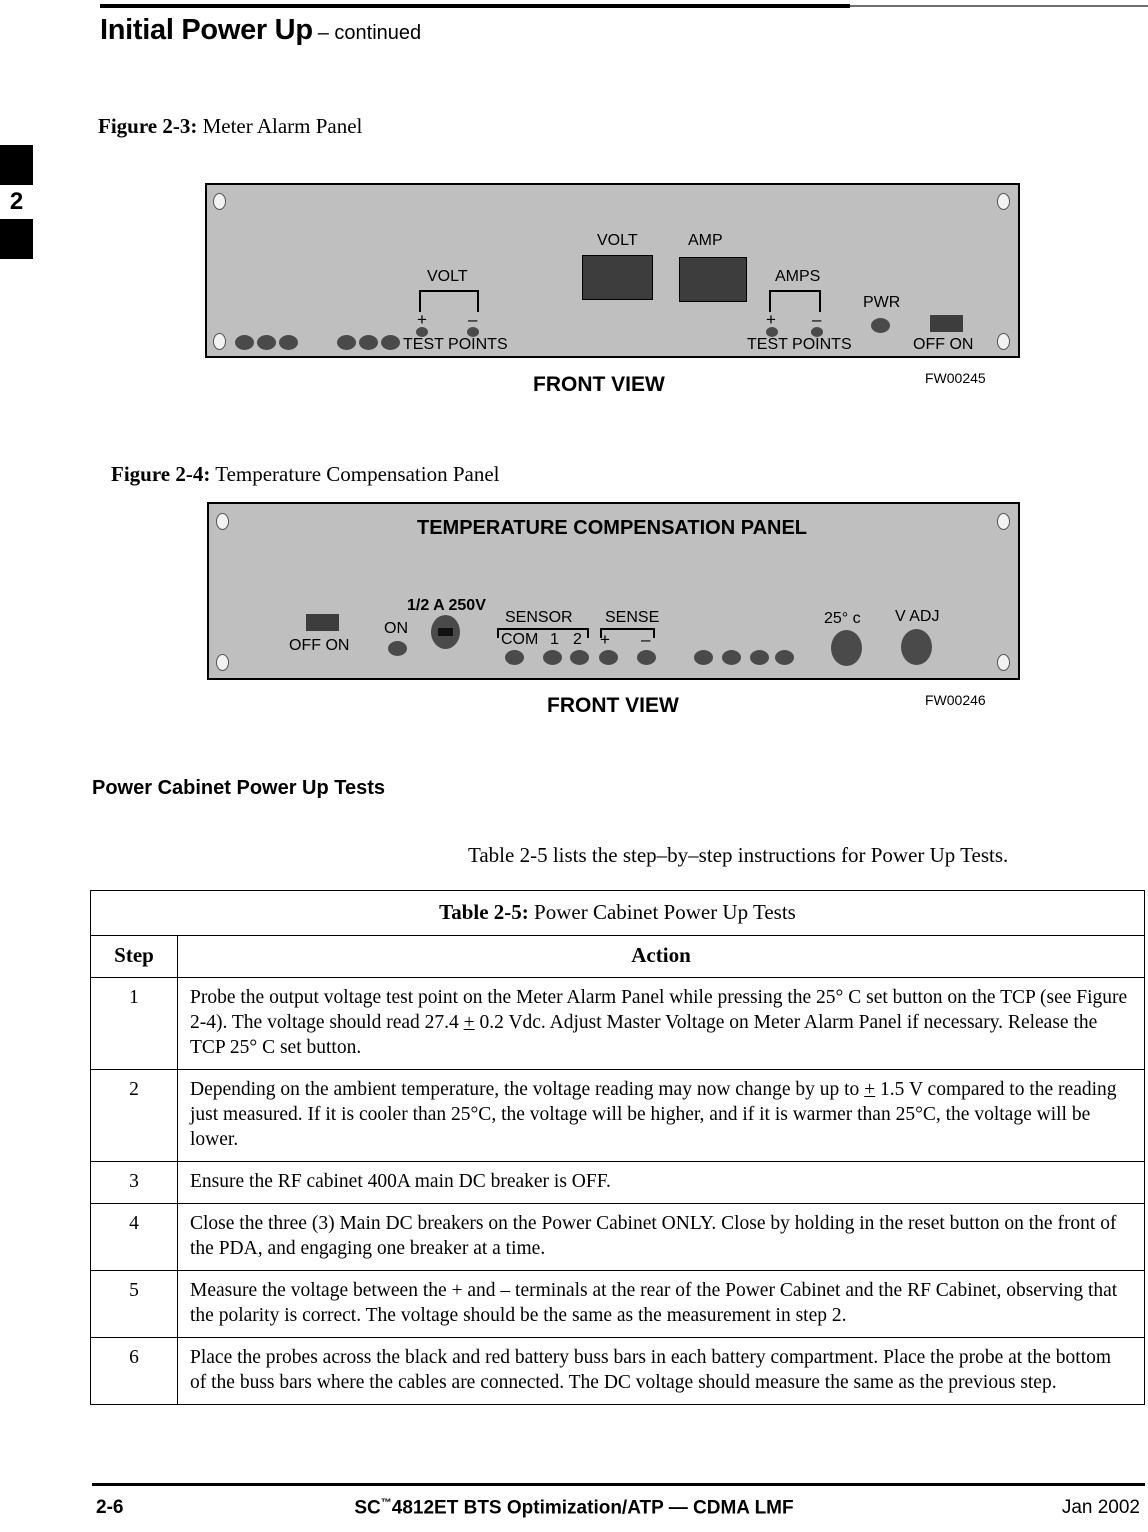 Image resolution: width=1148 pixels, height=1532 pixels. Describe the element at coordinates (1100, 1507) in the screenshot. I see `footer-date: Jan 2002` at that location.